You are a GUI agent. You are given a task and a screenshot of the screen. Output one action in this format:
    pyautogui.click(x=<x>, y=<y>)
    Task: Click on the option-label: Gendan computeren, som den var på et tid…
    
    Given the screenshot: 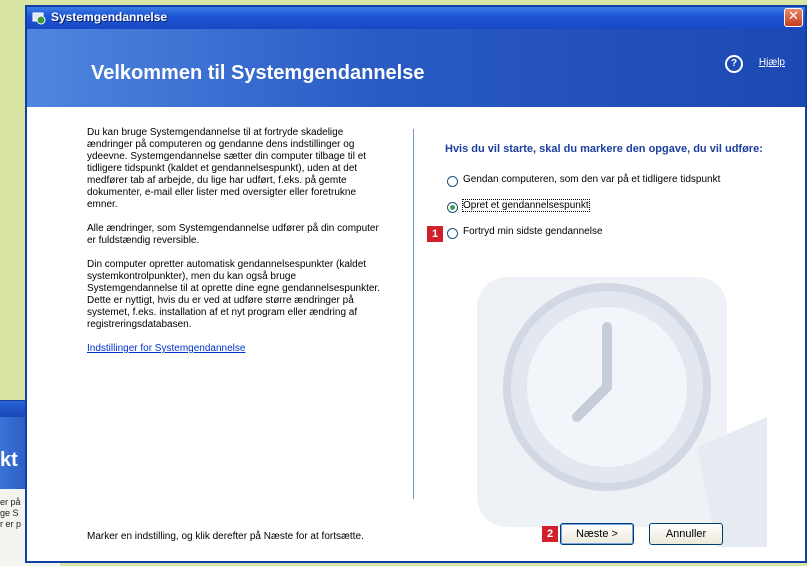 What is the action you would take?
    pyautogui.click(x=591, y=179)
    